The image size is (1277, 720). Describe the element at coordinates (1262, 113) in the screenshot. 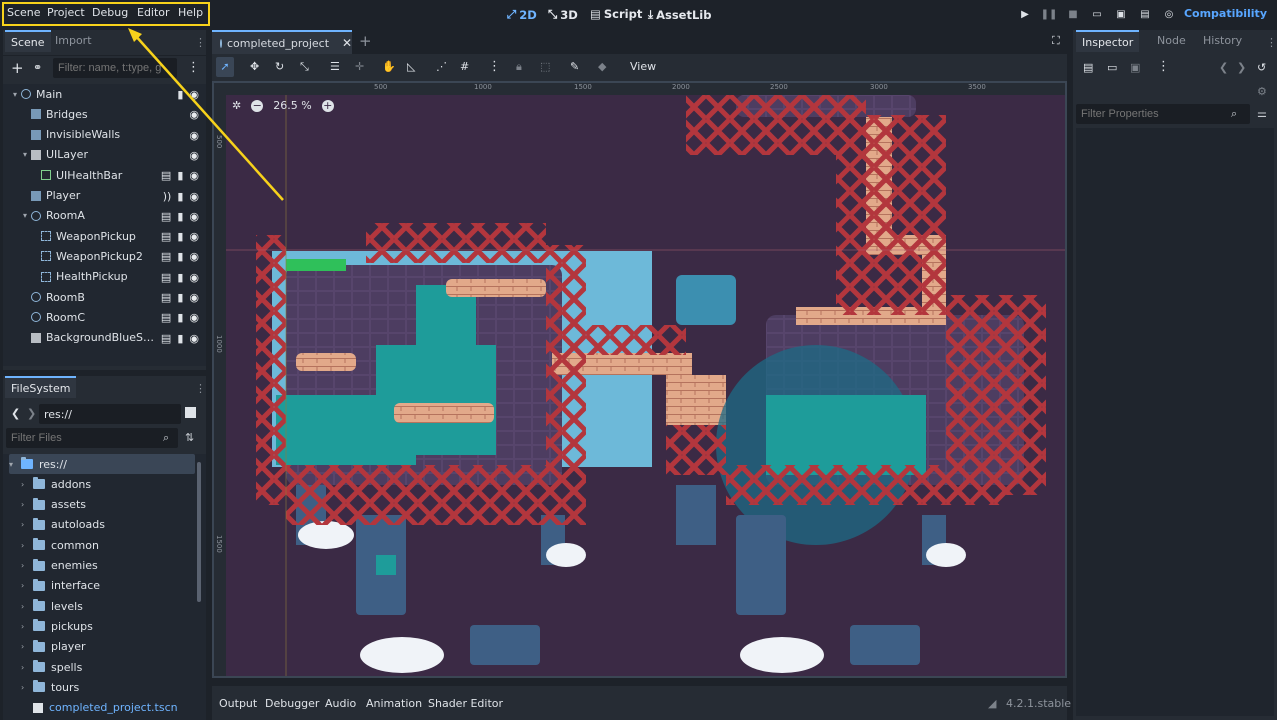

I see `inspector-settings-icon: ⚌` at that location.